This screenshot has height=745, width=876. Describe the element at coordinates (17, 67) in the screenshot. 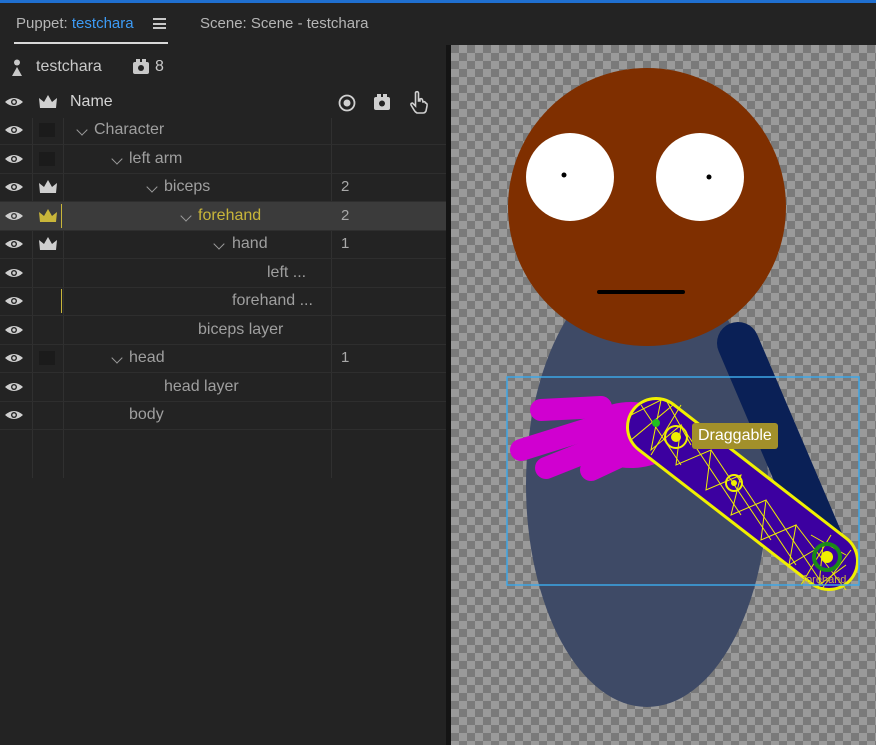

I see `puppet-person-icon` at that location.